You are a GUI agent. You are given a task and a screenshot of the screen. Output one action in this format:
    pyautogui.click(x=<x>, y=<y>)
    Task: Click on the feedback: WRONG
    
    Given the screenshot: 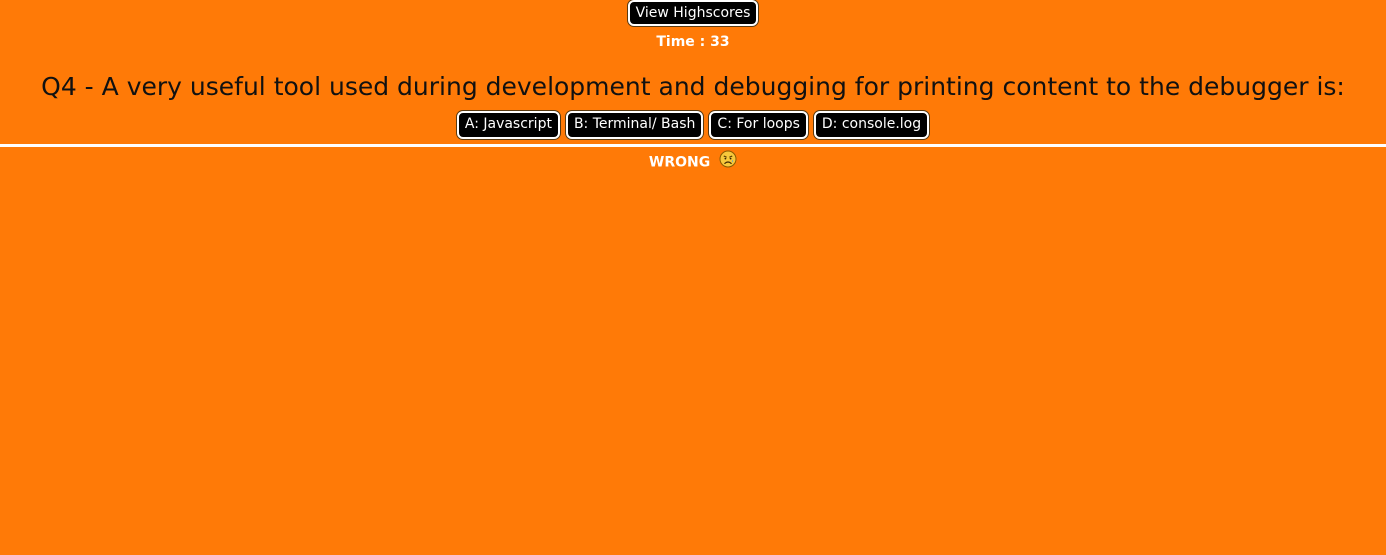 What is the action you would take?
    pyautogui.click(x=693, y=162)
    